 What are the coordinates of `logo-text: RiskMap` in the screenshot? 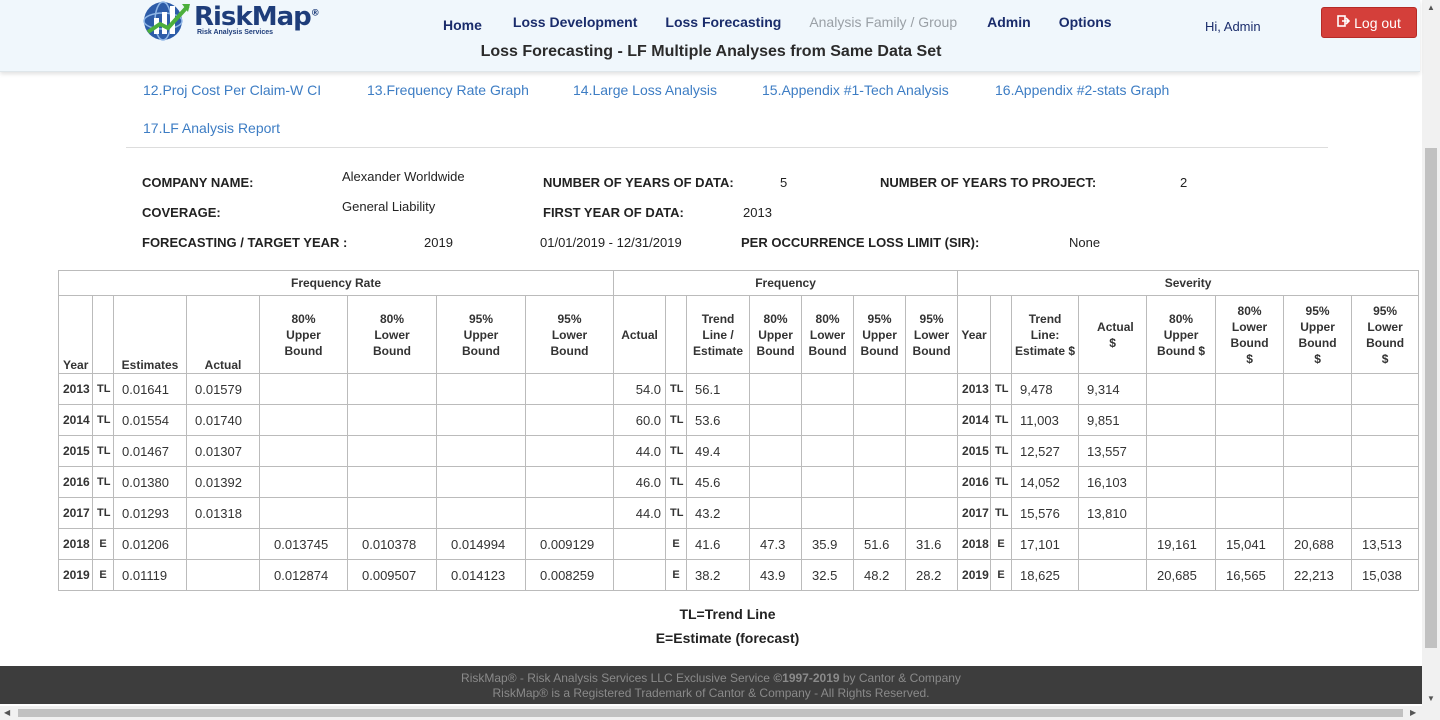 It's located at (253, 17).